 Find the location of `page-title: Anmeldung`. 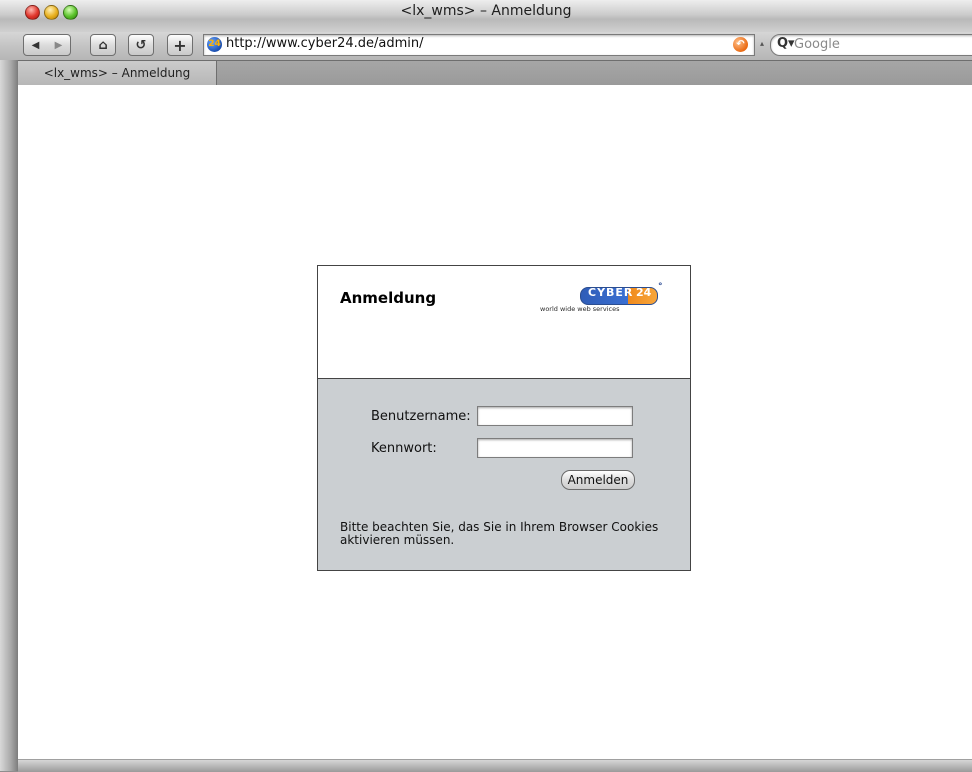

page-title: Anmeldung is located at coordinates (388, 298).